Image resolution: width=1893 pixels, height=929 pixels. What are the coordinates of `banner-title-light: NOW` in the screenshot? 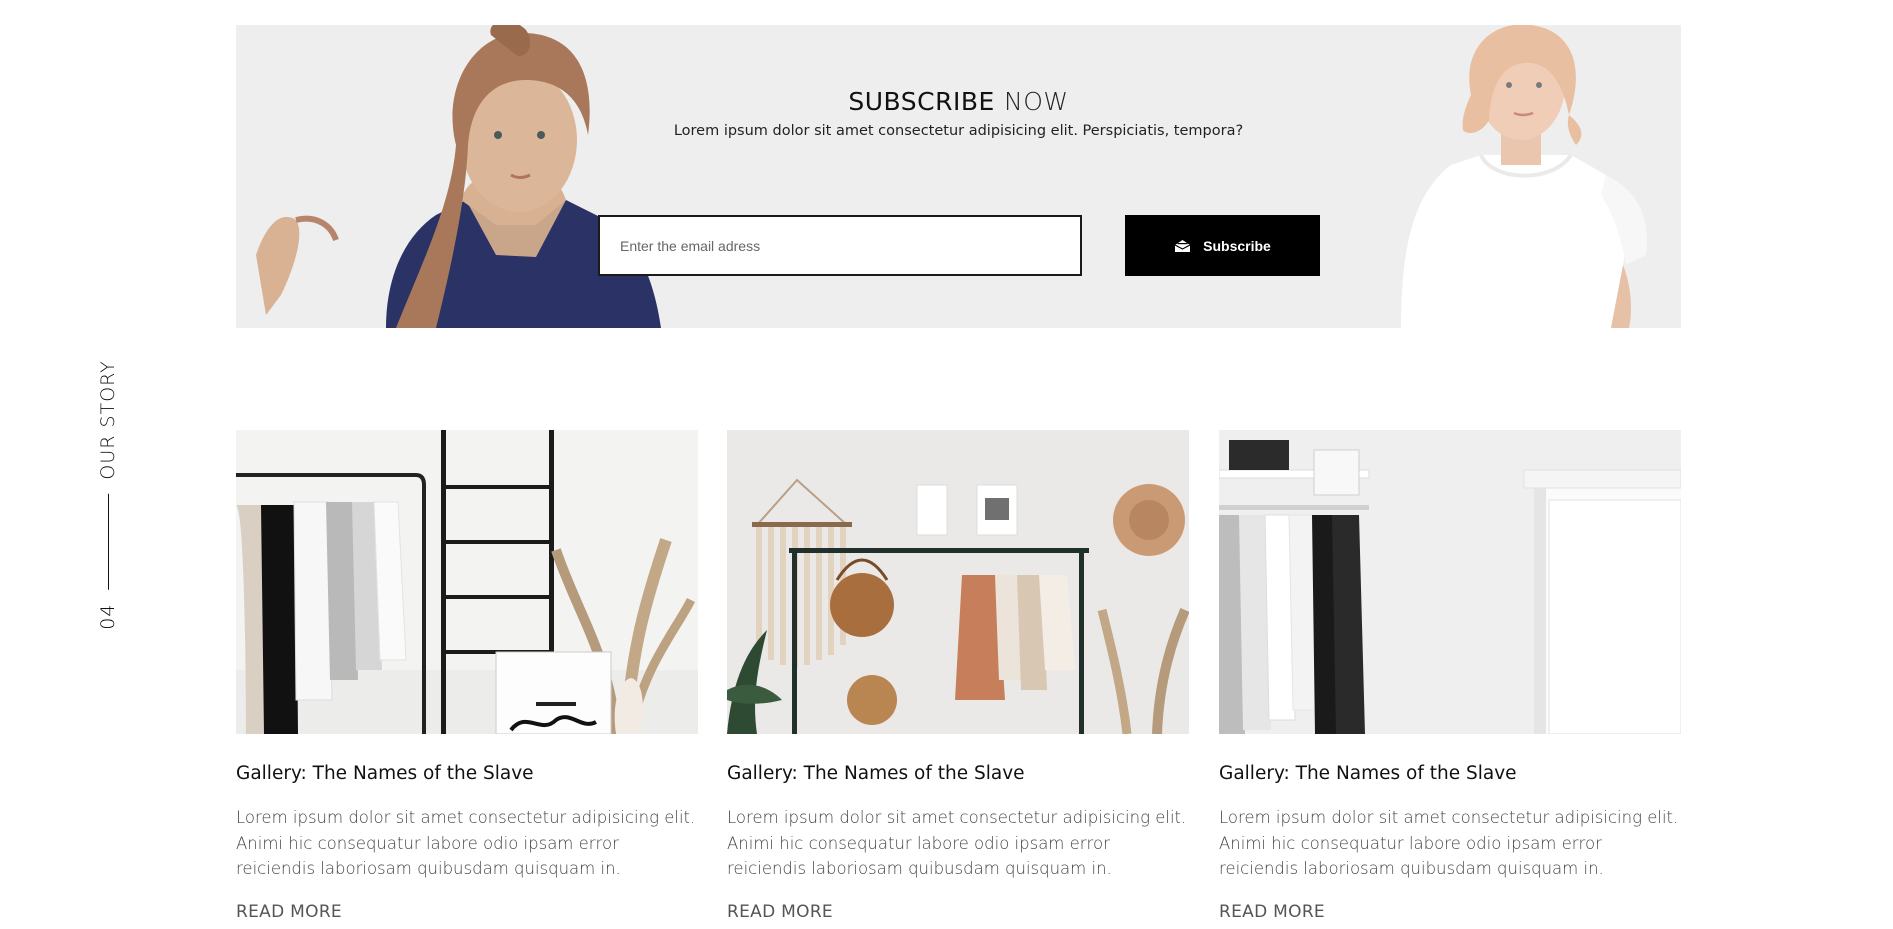 It's located at (1036, 101).